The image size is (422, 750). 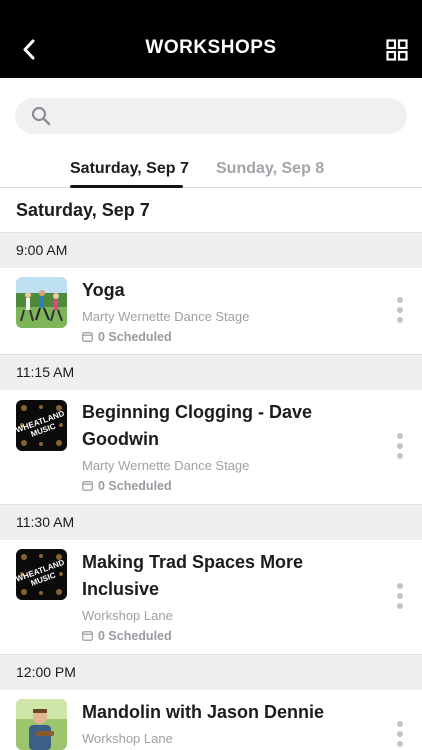 I want to click on time-label: 9:00 AM, so click(x=42, y=250).